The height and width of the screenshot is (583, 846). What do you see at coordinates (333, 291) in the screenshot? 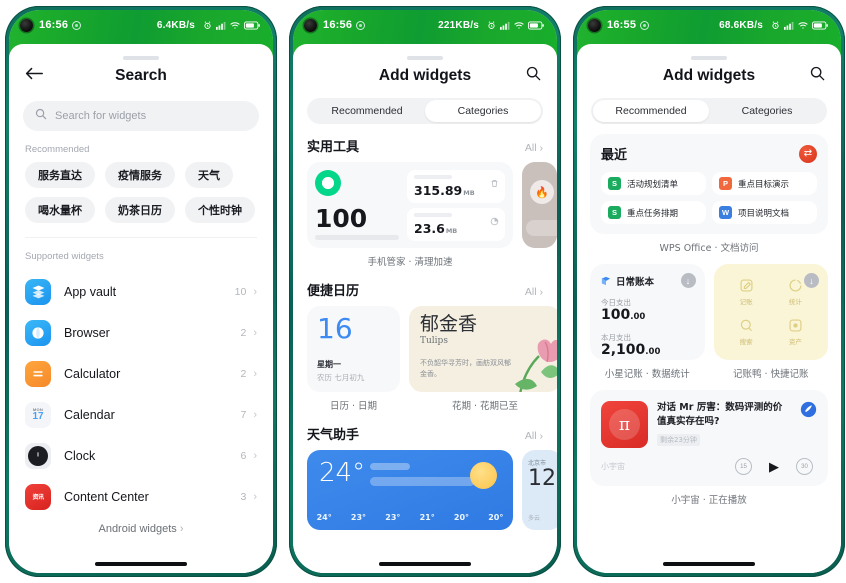
I see `section-title: 便捷日历` at bounding box center [333, 291].